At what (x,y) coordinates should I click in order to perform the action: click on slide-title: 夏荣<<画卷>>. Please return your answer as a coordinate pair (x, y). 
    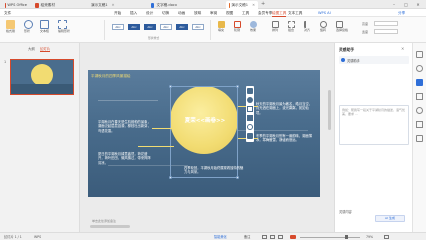
    Looking at the image, I should click on (205, 120).